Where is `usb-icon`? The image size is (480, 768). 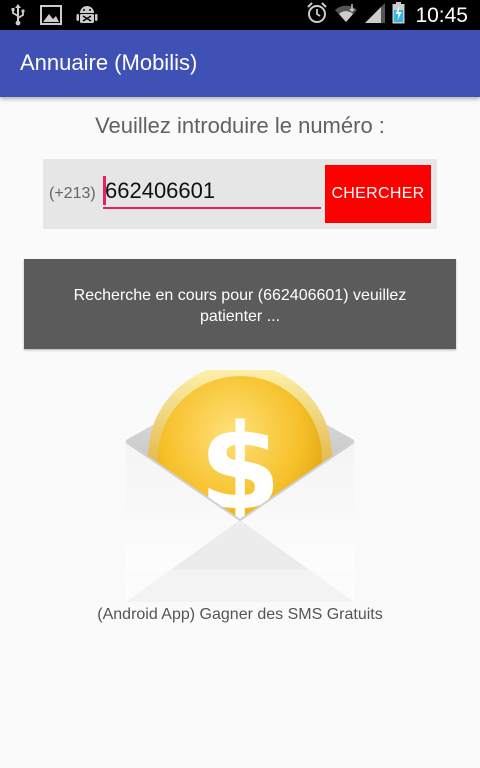 usb-icon is located at coordinates (18, 17).